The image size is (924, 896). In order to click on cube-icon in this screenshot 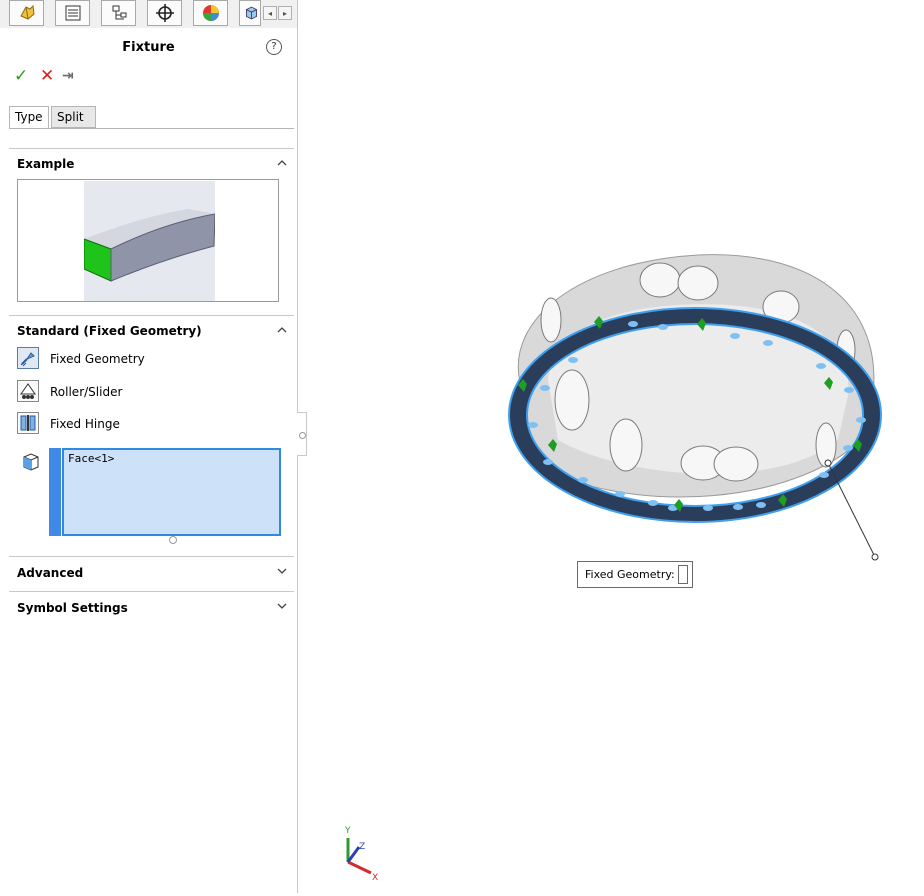, I will do `click(251, 13)`.